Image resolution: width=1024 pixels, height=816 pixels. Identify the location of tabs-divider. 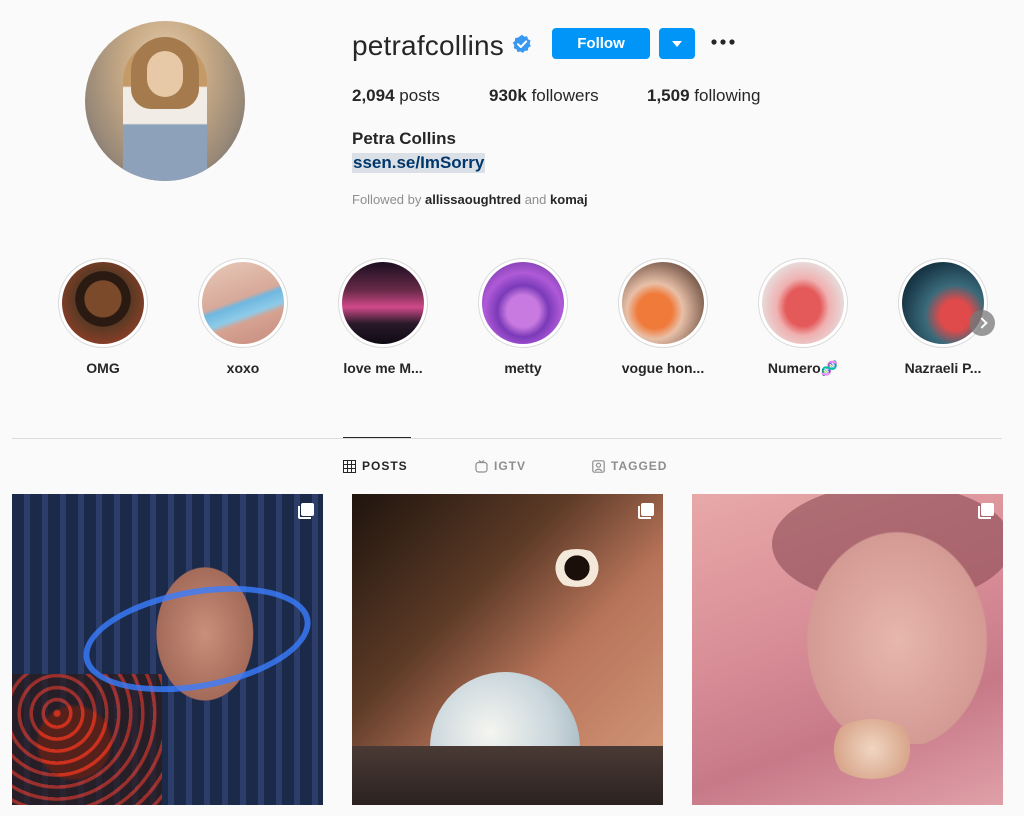
(507, 438).